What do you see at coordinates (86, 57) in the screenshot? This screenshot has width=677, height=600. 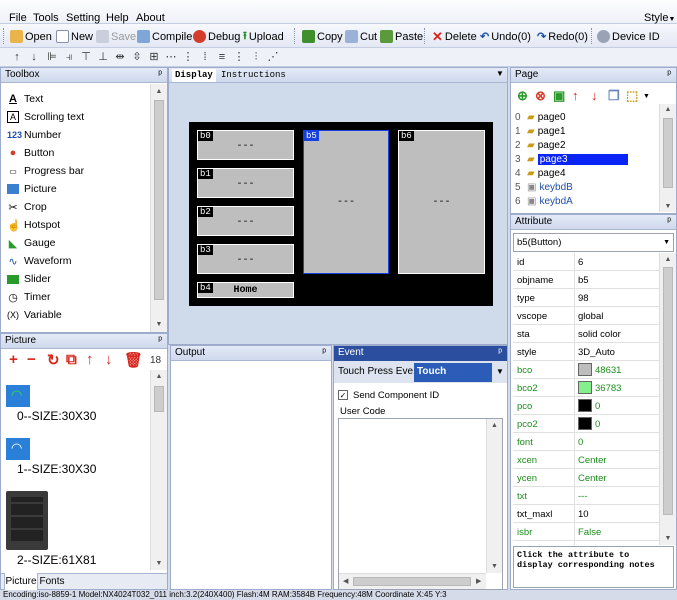 I see `align-center-icon: ⊤` at bounding box center [86, 57].